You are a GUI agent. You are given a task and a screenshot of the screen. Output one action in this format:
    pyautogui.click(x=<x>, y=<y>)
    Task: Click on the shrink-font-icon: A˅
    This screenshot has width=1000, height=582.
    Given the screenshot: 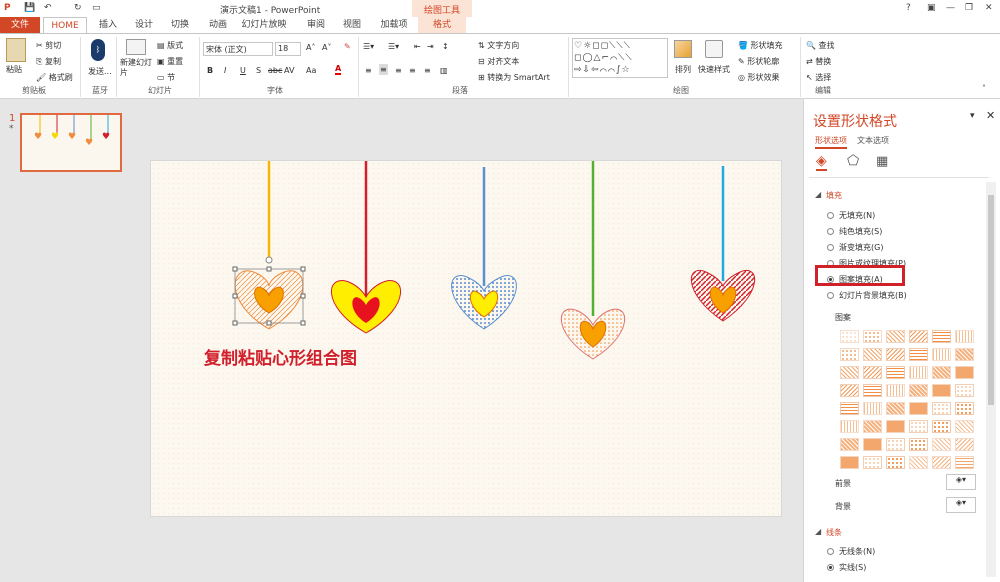 What is the action you would take?
    pyautogui.click(x=326, y=47)
    